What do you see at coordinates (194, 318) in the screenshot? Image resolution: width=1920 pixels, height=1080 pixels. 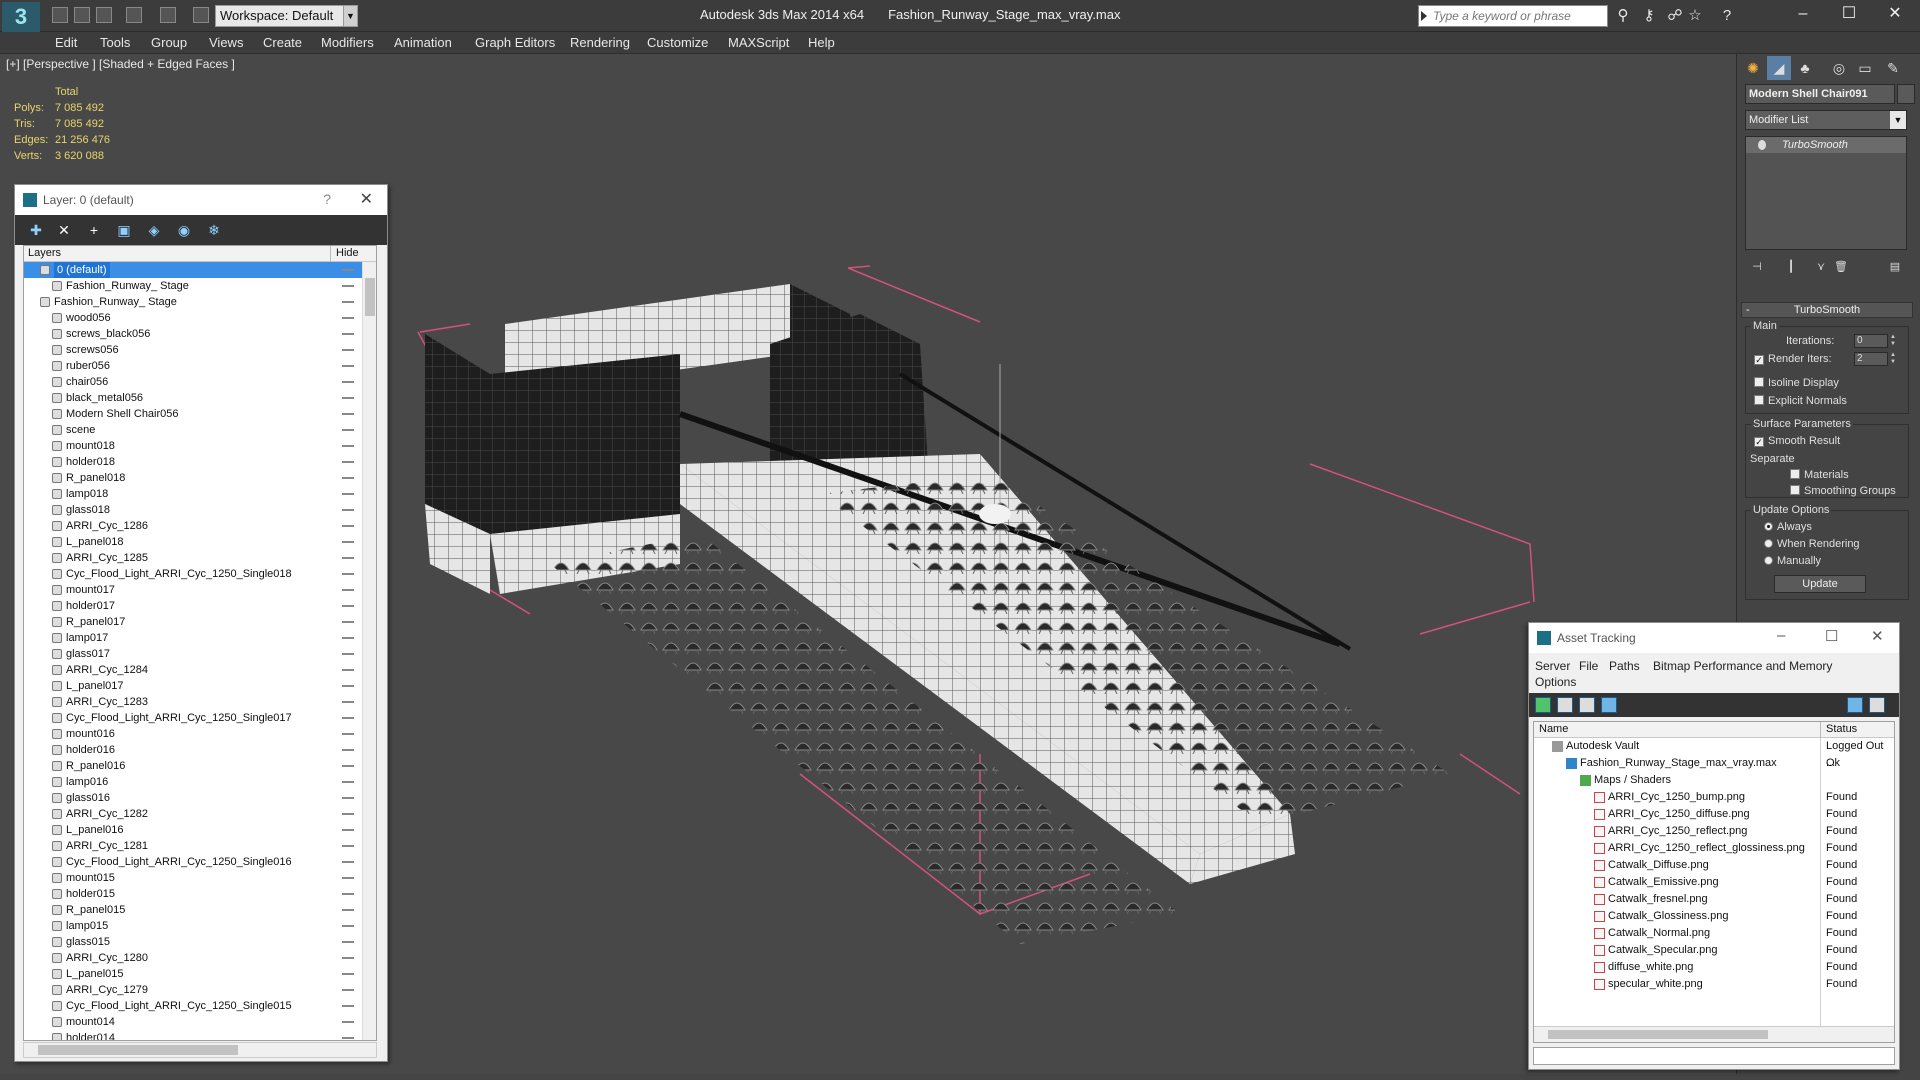 I see `layer-row: wood056` at bounding box center [194, 318].